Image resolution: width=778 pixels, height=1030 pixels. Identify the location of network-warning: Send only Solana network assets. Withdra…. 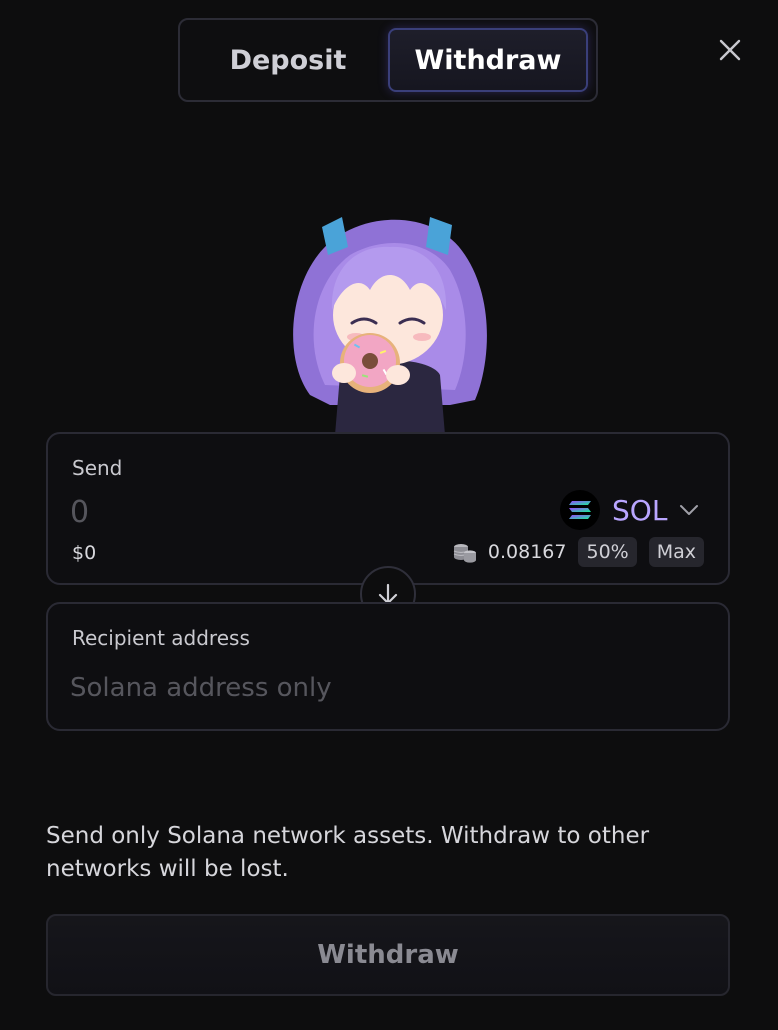
(348, 852).